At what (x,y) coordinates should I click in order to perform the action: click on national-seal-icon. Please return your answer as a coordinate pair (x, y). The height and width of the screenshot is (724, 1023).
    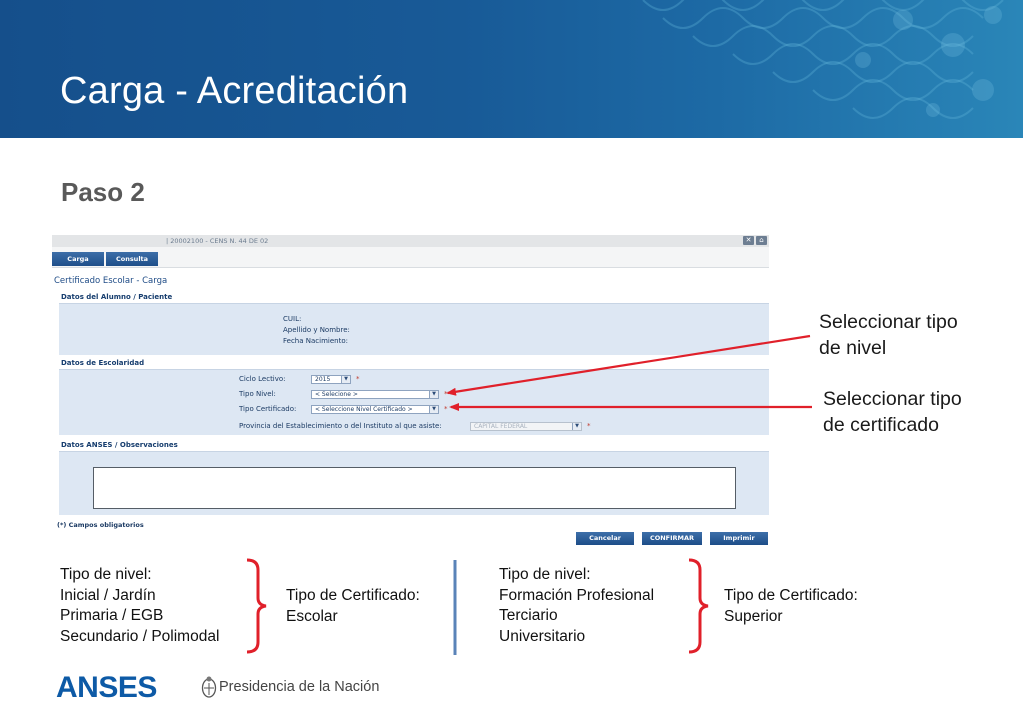
    Looking at the image, I should click on (209, 687).